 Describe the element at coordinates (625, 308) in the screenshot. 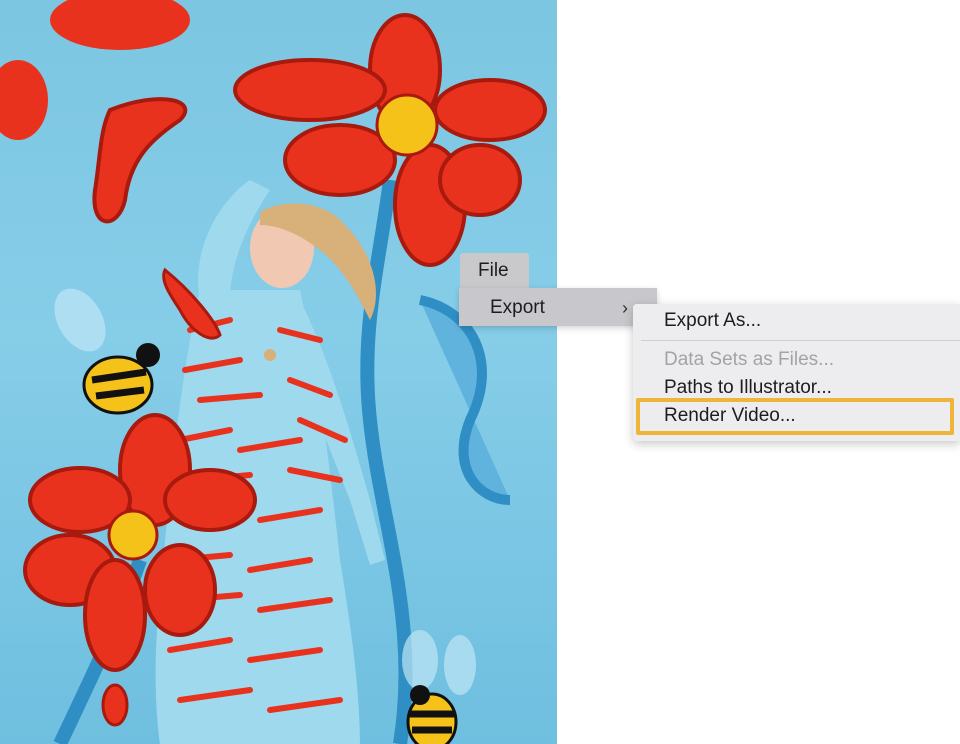

I see `chevron-right-icon: ›` at that location.